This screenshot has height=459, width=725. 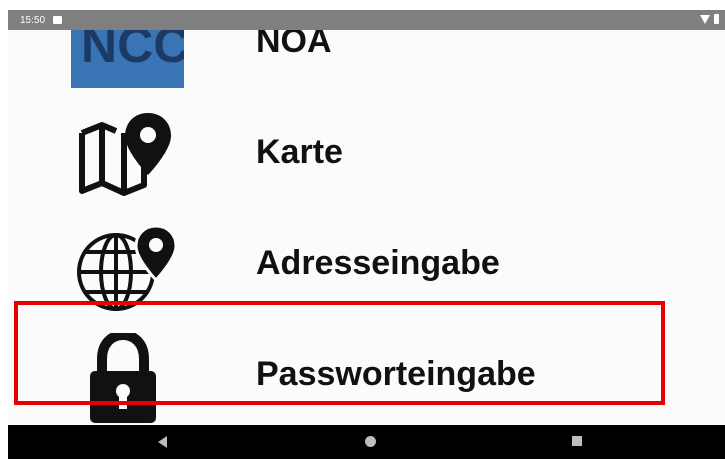 I want to click on status-bar: 15:50, so click(x=366, y=20).